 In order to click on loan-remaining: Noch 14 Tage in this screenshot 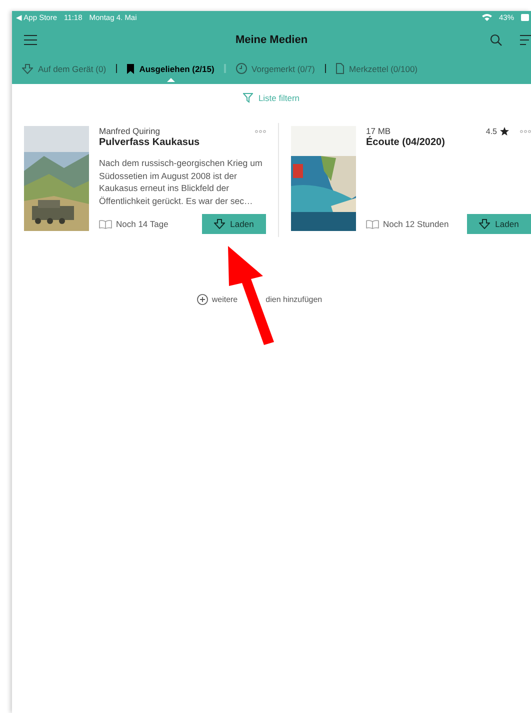, I will do `click(142, 224)`.